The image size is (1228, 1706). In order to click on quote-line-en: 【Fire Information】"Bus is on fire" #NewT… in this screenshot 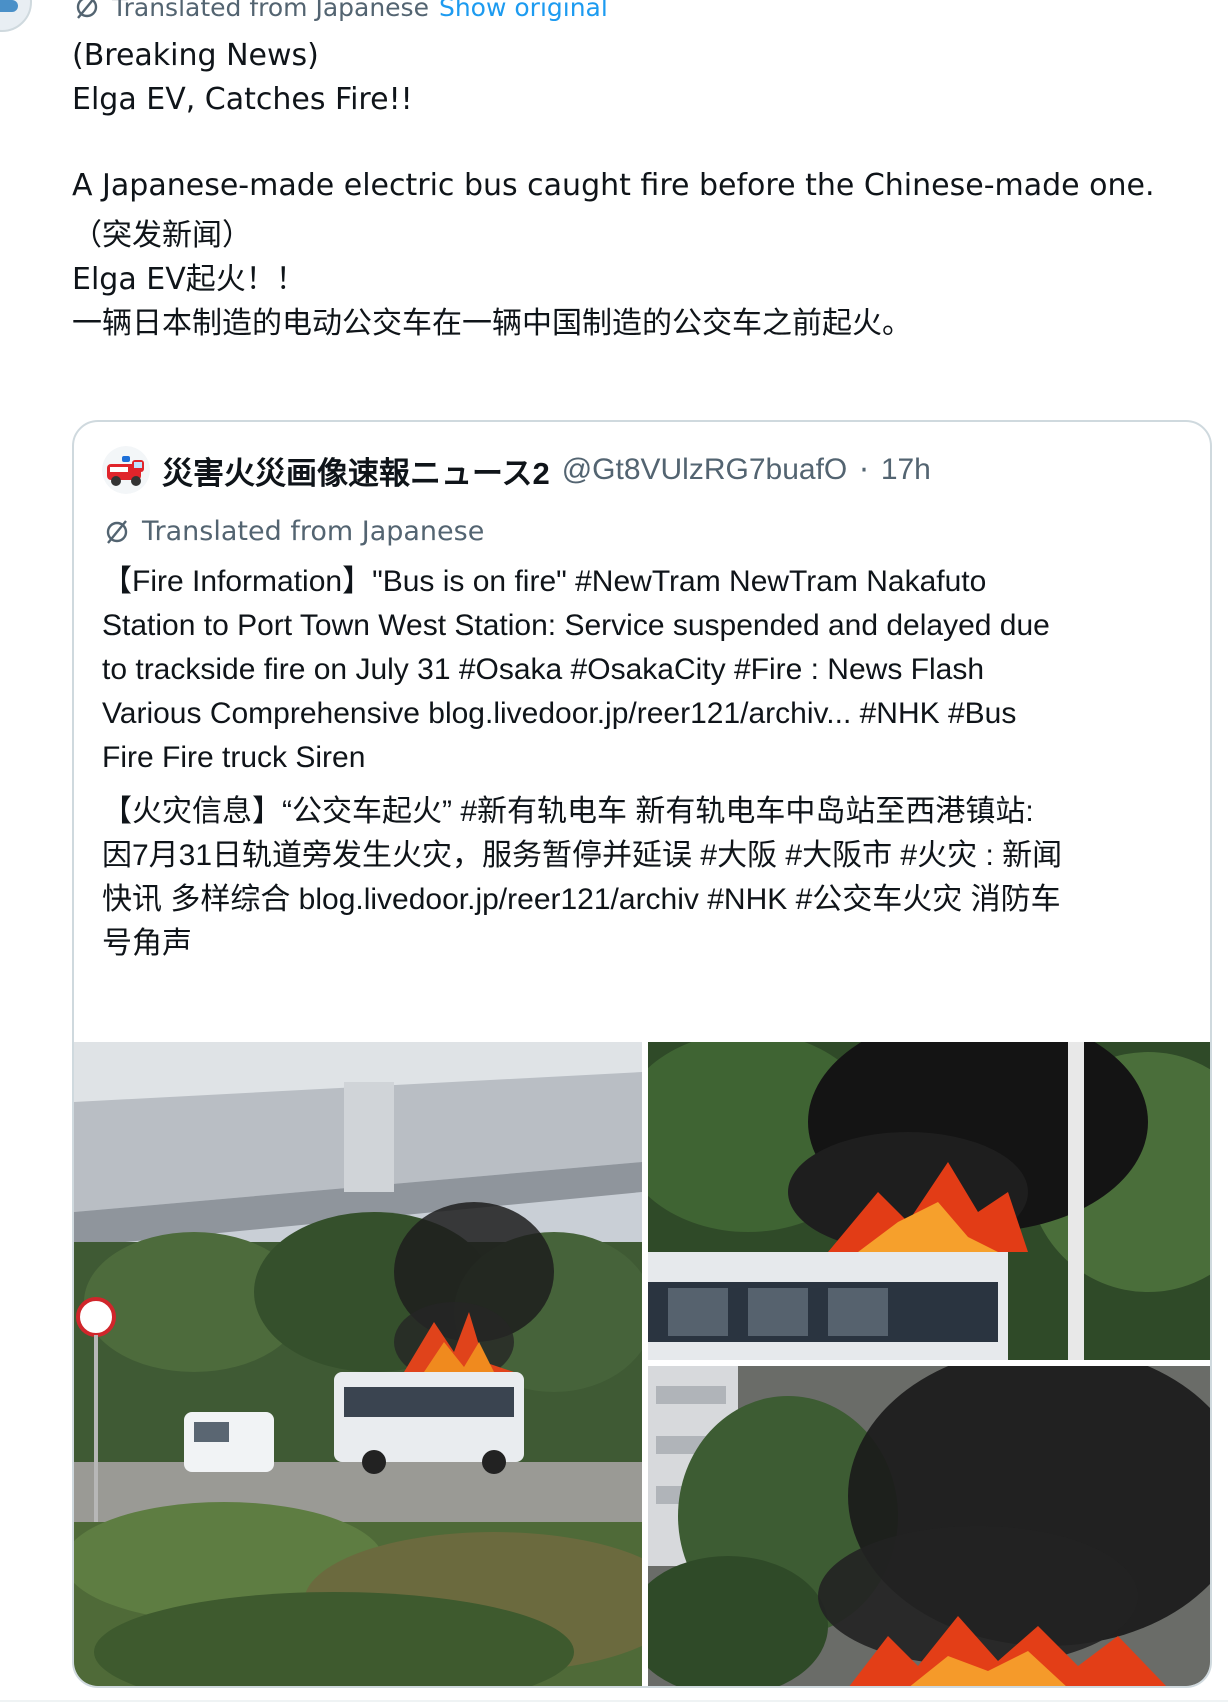, I will do `click(544, 581)`.